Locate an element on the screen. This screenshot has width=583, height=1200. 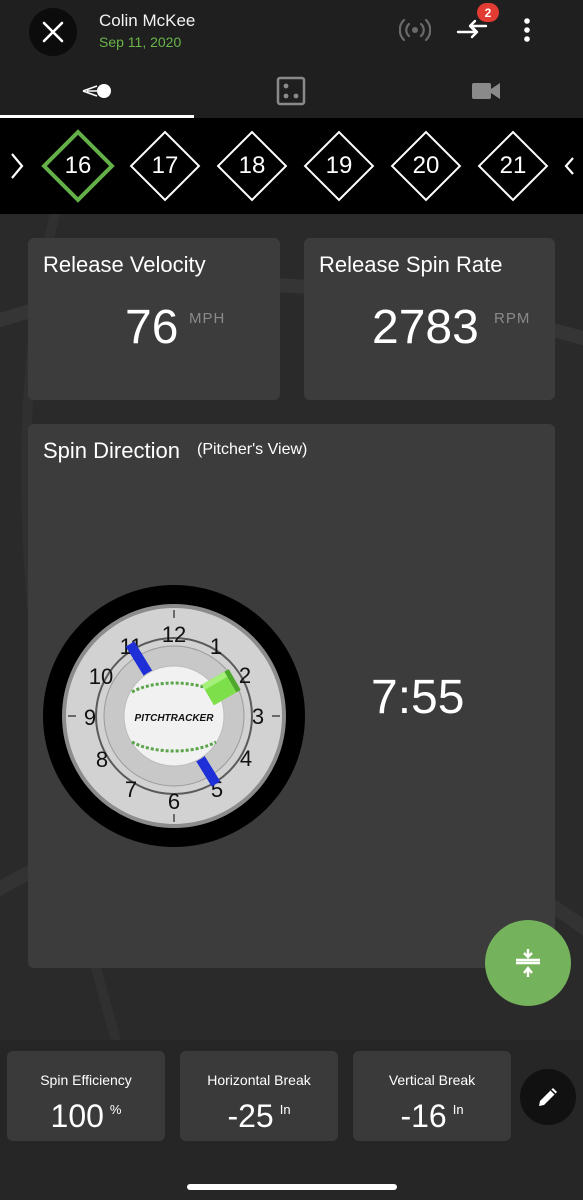
horizontal-break-unit: In is located at coordinates (285, 1109).